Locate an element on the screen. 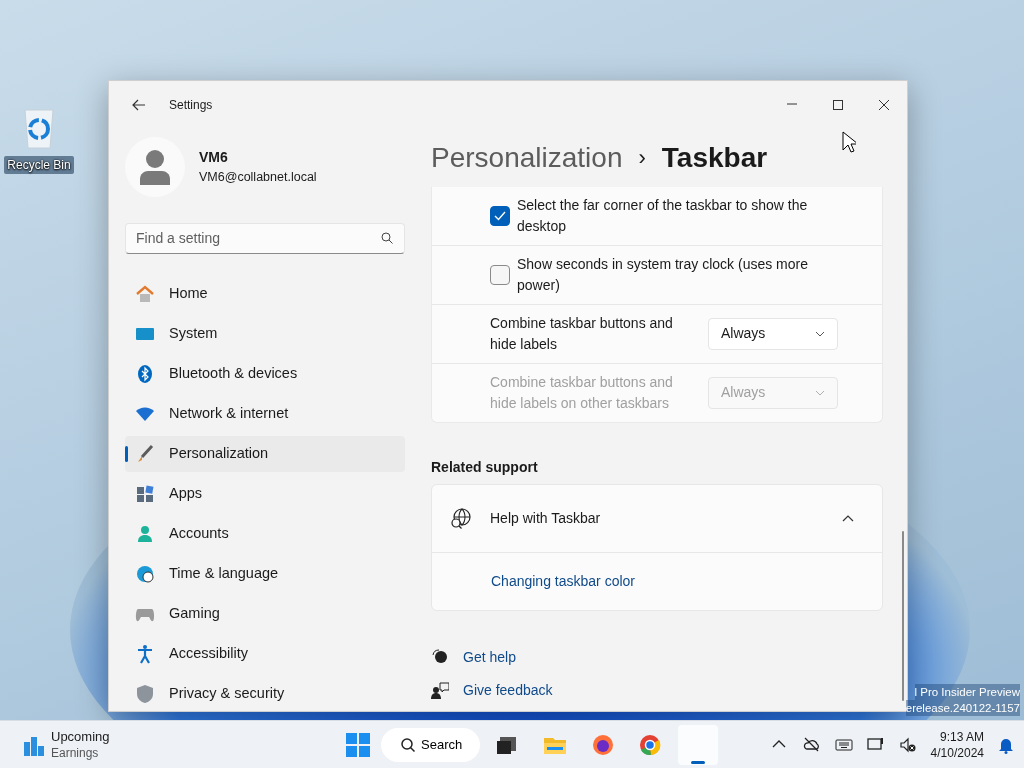 This screenshot has height=768, width=1024. footer-link: Give feedback is located at coordinates (508, 690).